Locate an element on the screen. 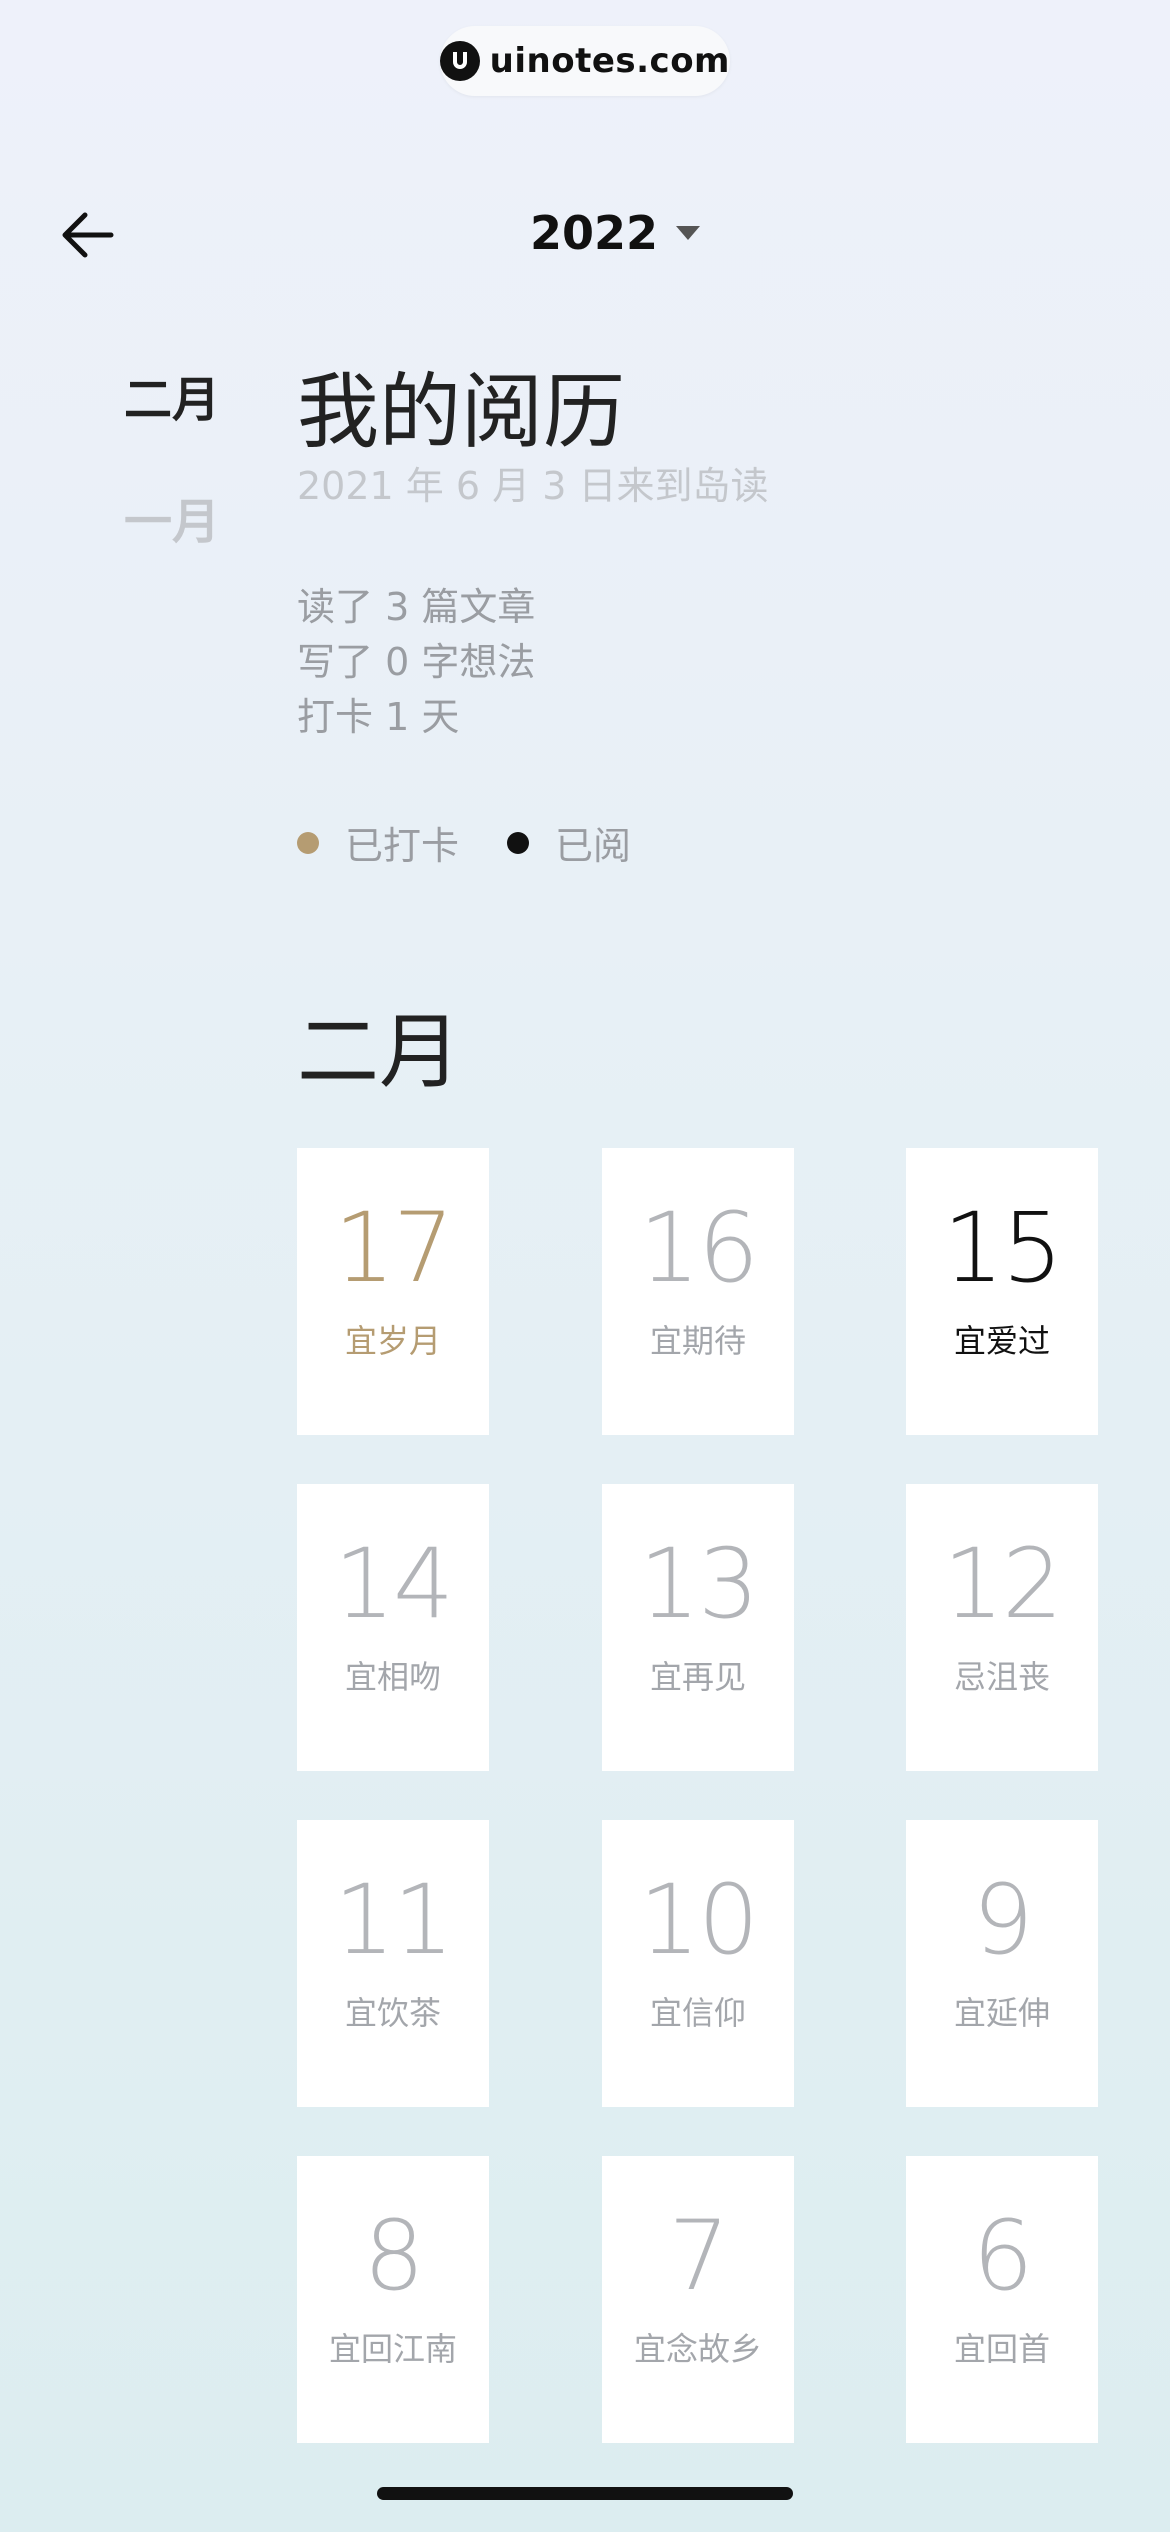  day-number: 17 is located at coordinates (393, 1248).